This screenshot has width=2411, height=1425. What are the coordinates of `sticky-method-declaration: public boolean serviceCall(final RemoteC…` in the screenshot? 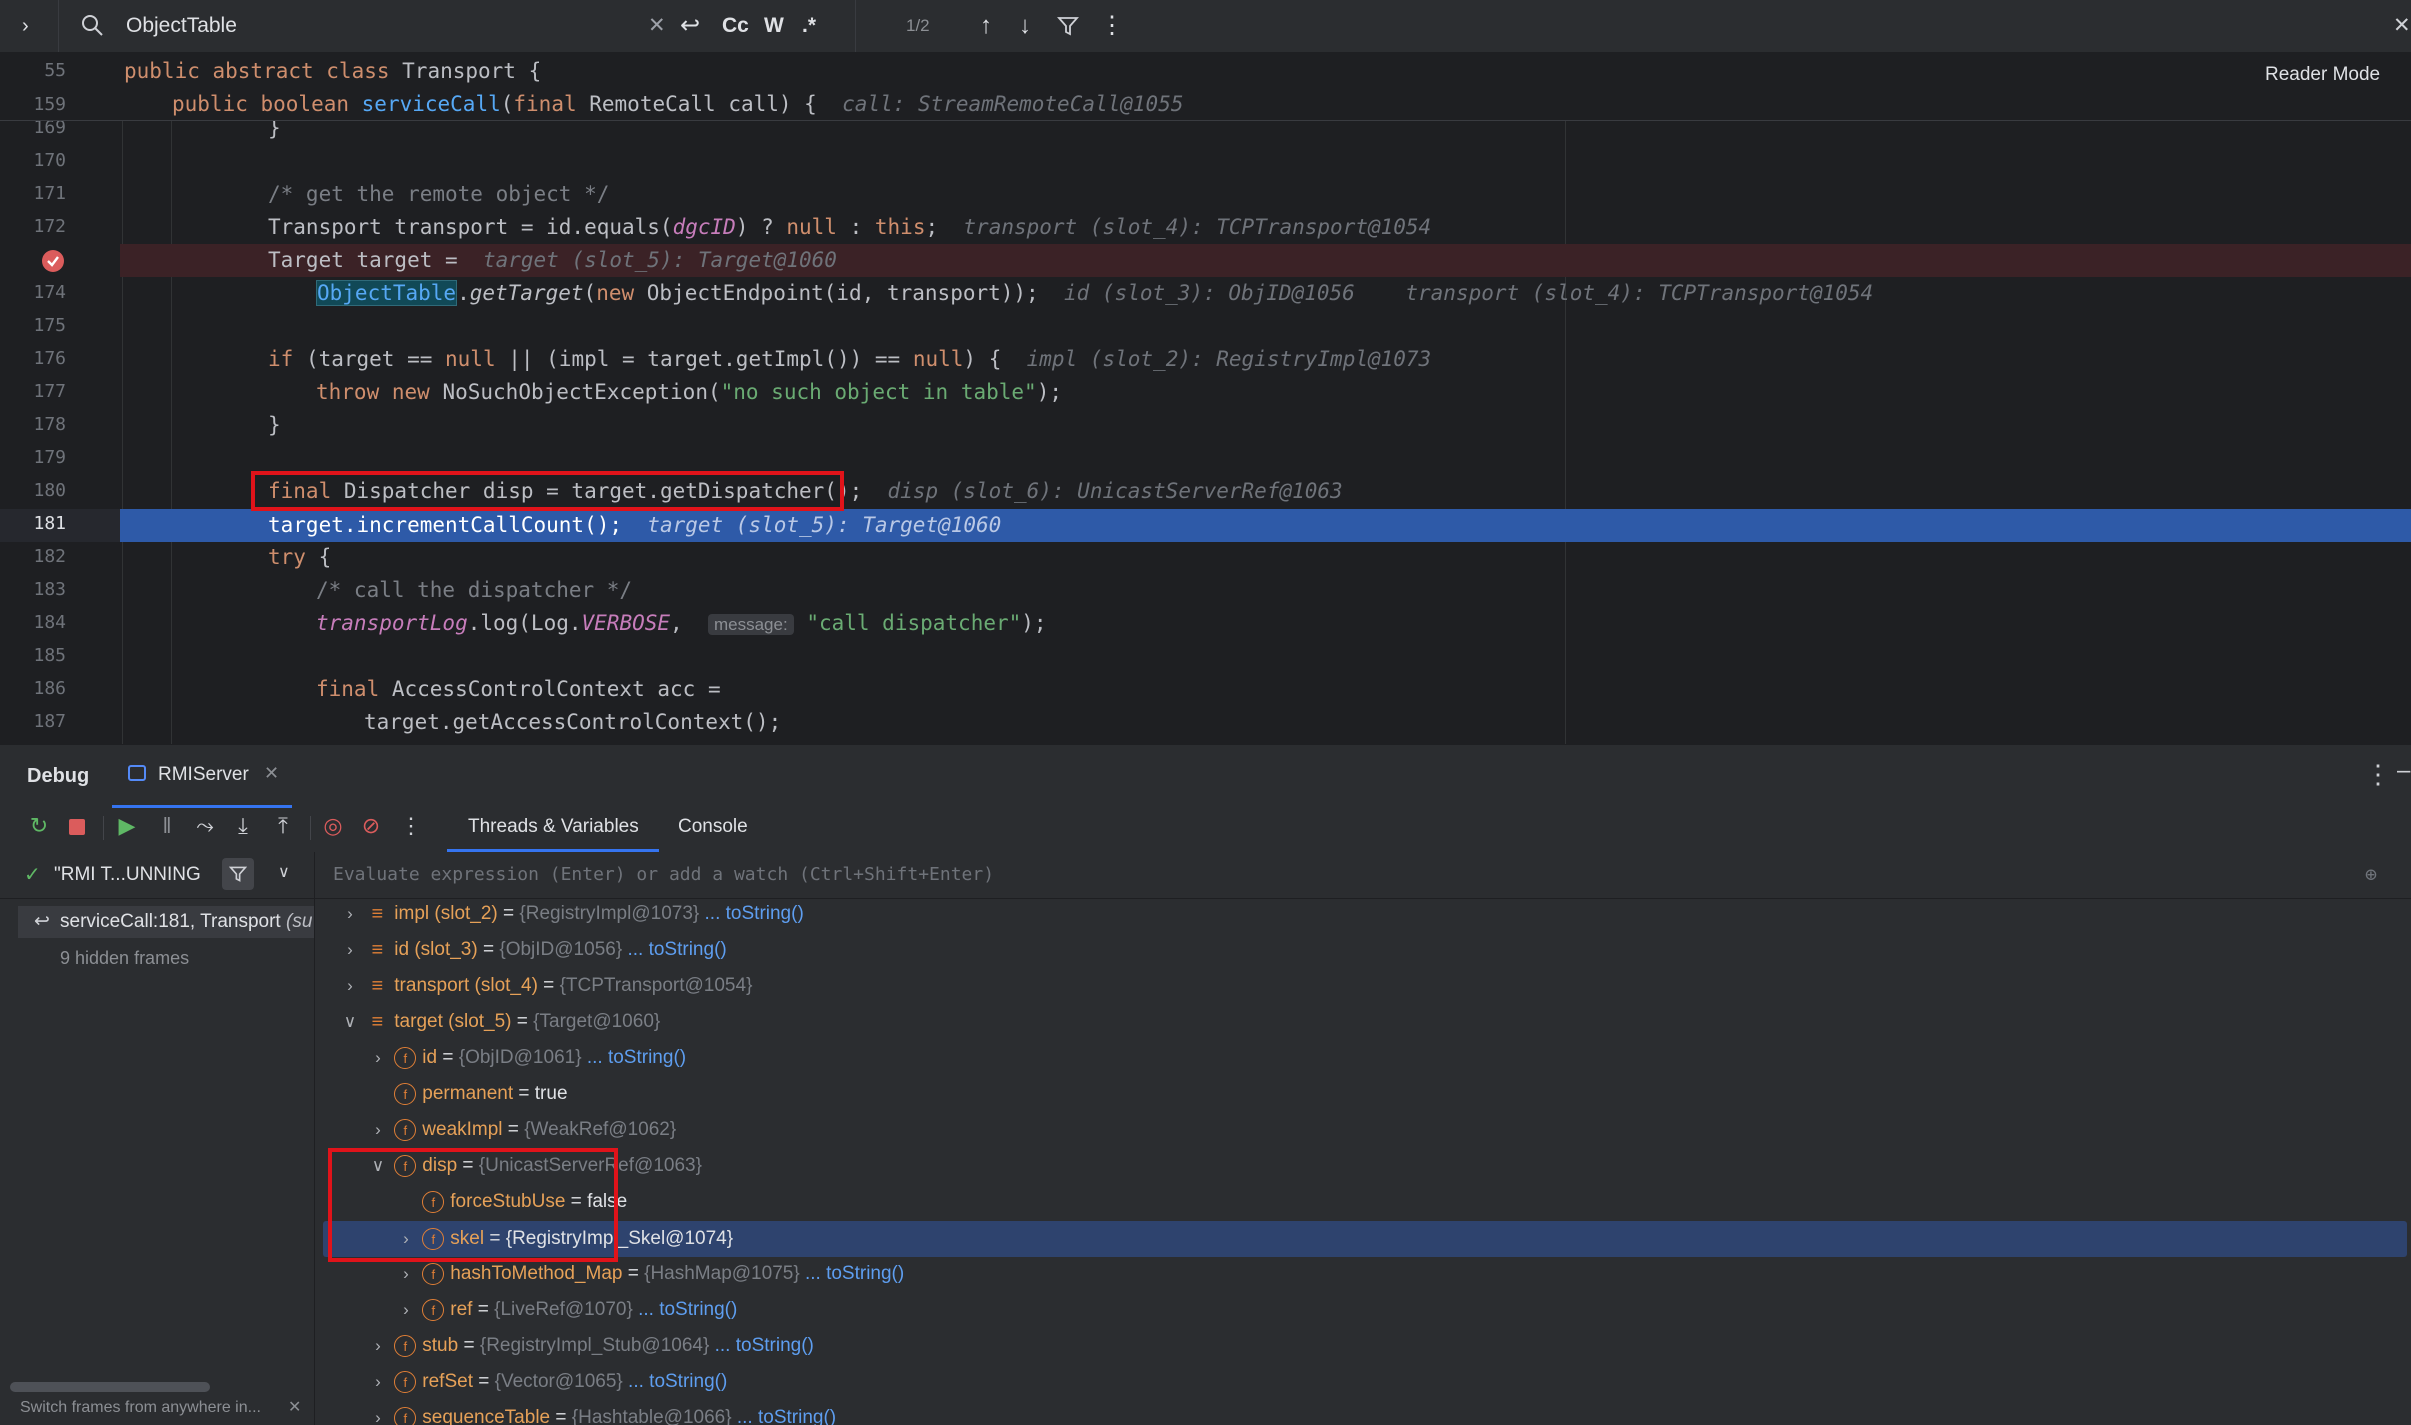 It's located at (678, 104).